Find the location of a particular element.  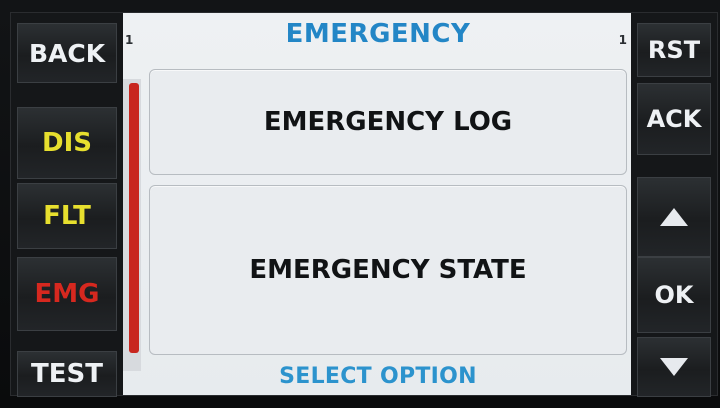

footer-hint: SELECT OPTION is located at coordinates (378, 376).